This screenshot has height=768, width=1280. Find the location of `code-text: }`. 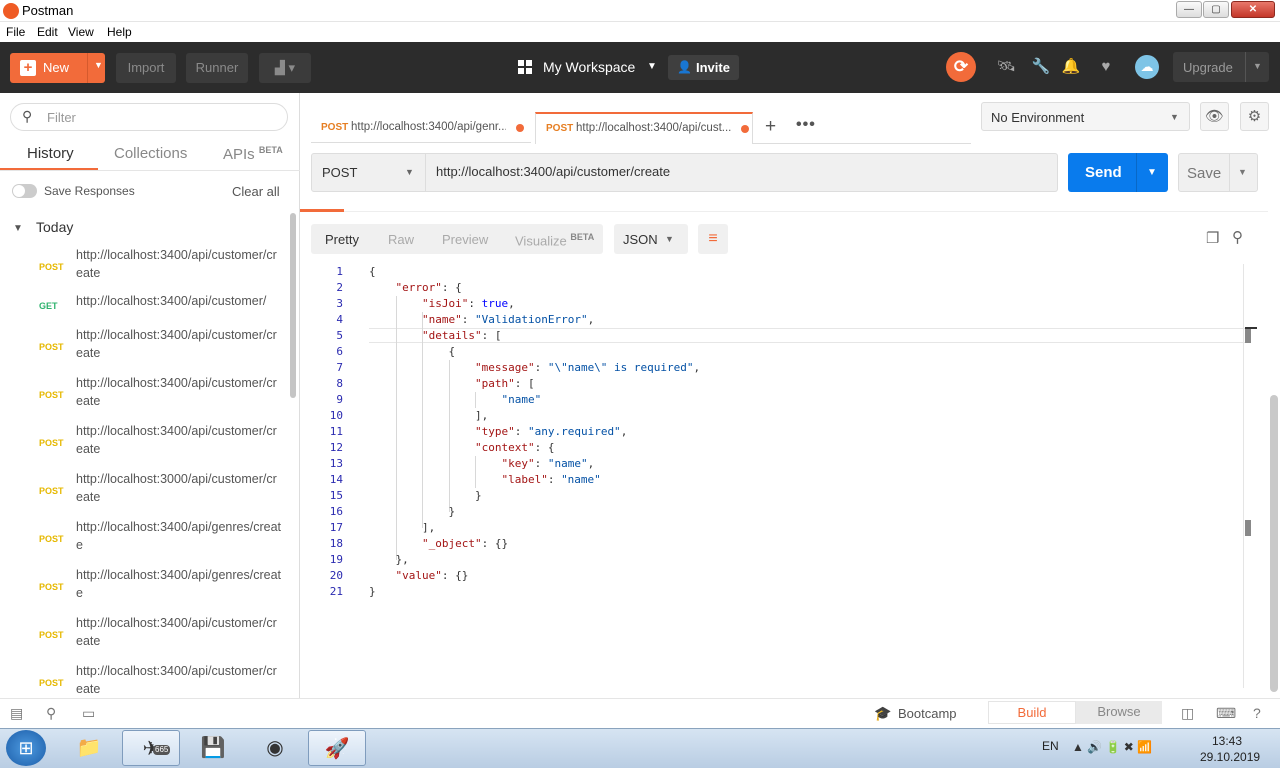

code-text: } is located at coordinates (412, 511).